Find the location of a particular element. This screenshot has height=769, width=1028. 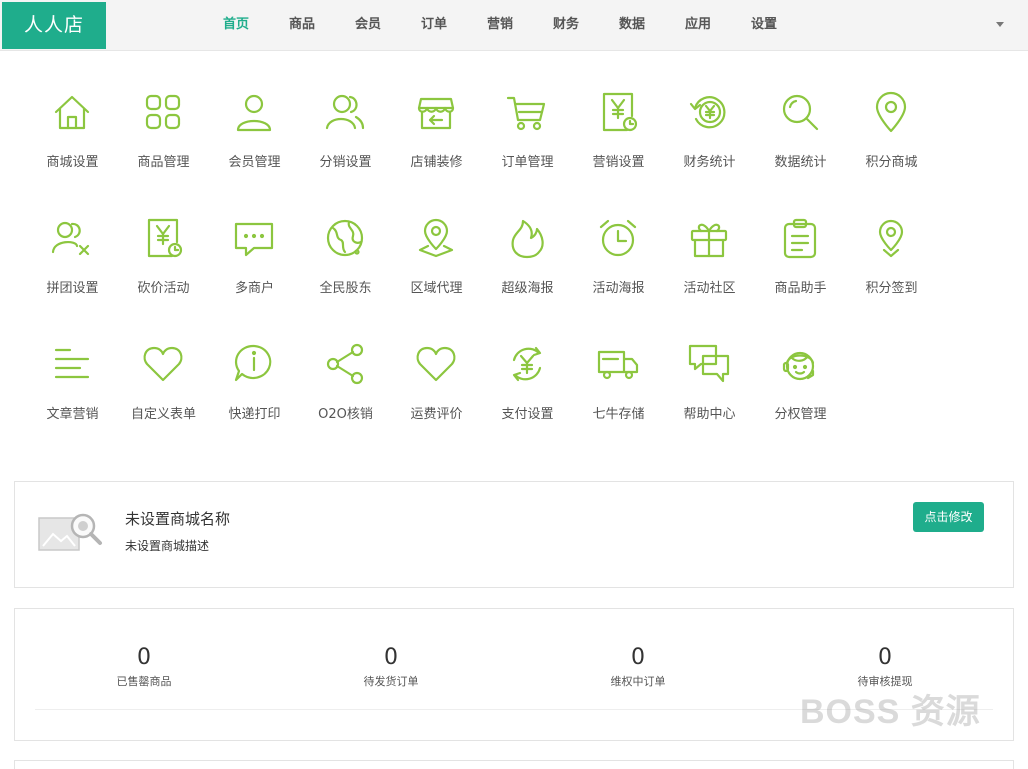

nav-item: 首页 is located at coordinates (236, 25).